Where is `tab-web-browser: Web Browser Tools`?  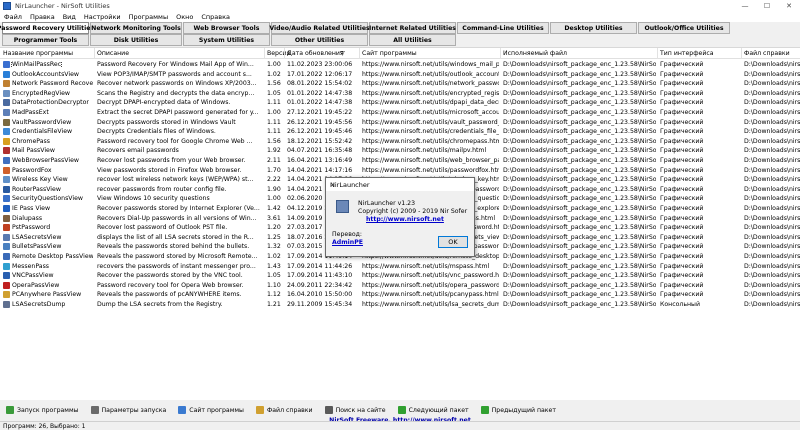
tab-web-browser: Web Browser Tools is located at coordinates (226, 28).